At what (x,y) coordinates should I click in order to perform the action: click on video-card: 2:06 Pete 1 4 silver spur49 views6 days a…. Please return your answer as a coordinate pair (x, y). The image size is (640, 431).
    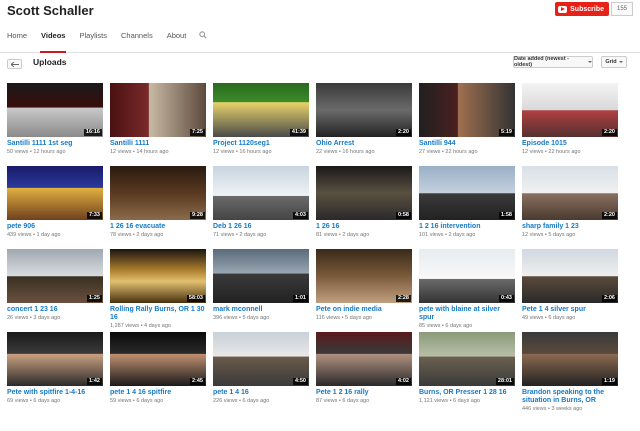
    Looking at the image, I should click on (570, 290).